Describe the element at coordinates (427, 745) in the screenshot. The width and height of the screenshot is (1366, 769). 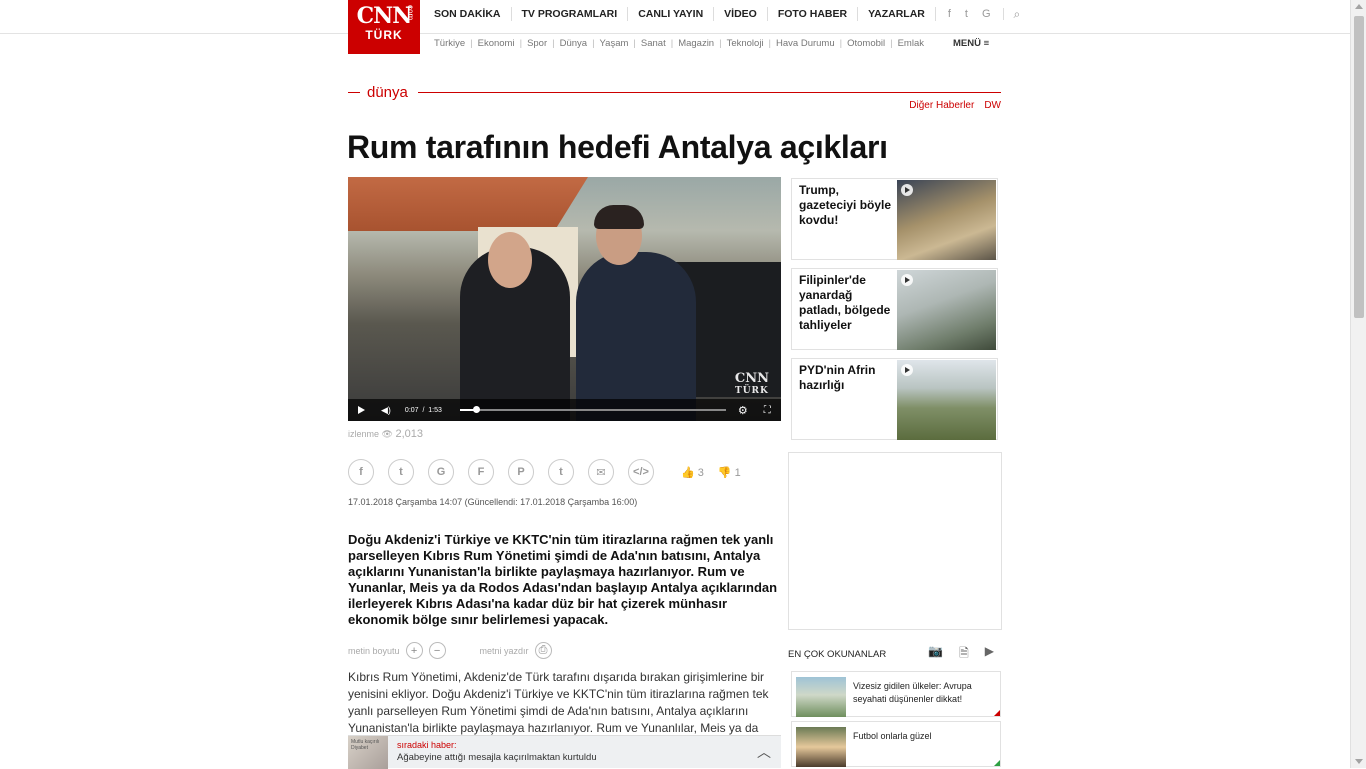
I see `next-article-label: sıradaki haber:` at that location.